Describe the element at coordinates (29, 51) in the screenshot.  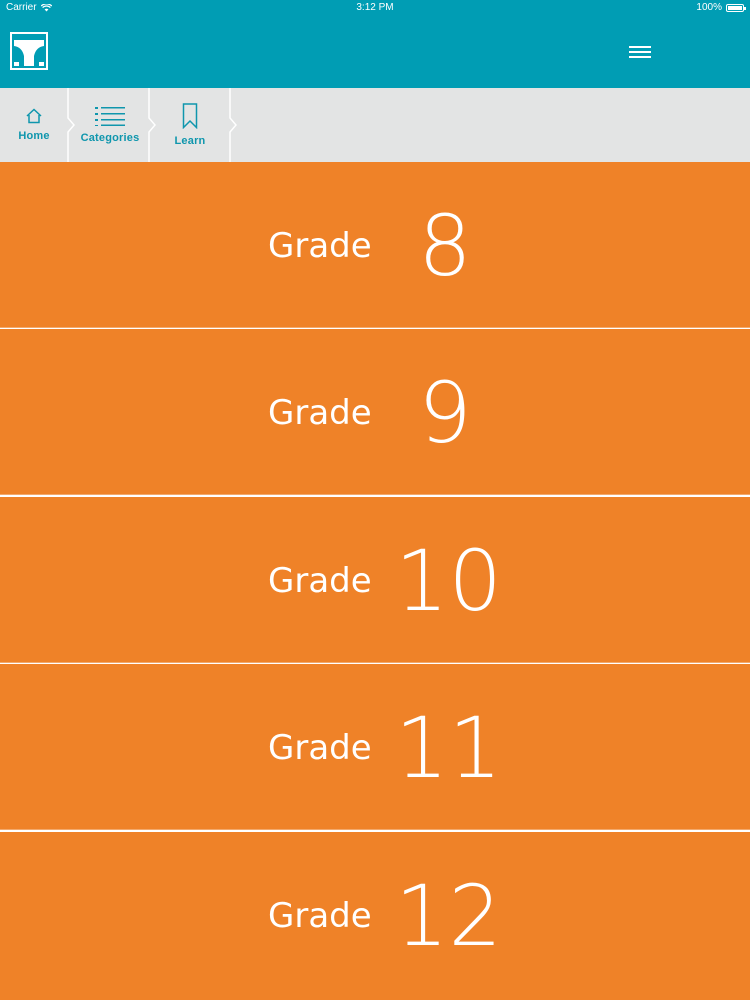
I see `bridge-logo-icon` at that location.